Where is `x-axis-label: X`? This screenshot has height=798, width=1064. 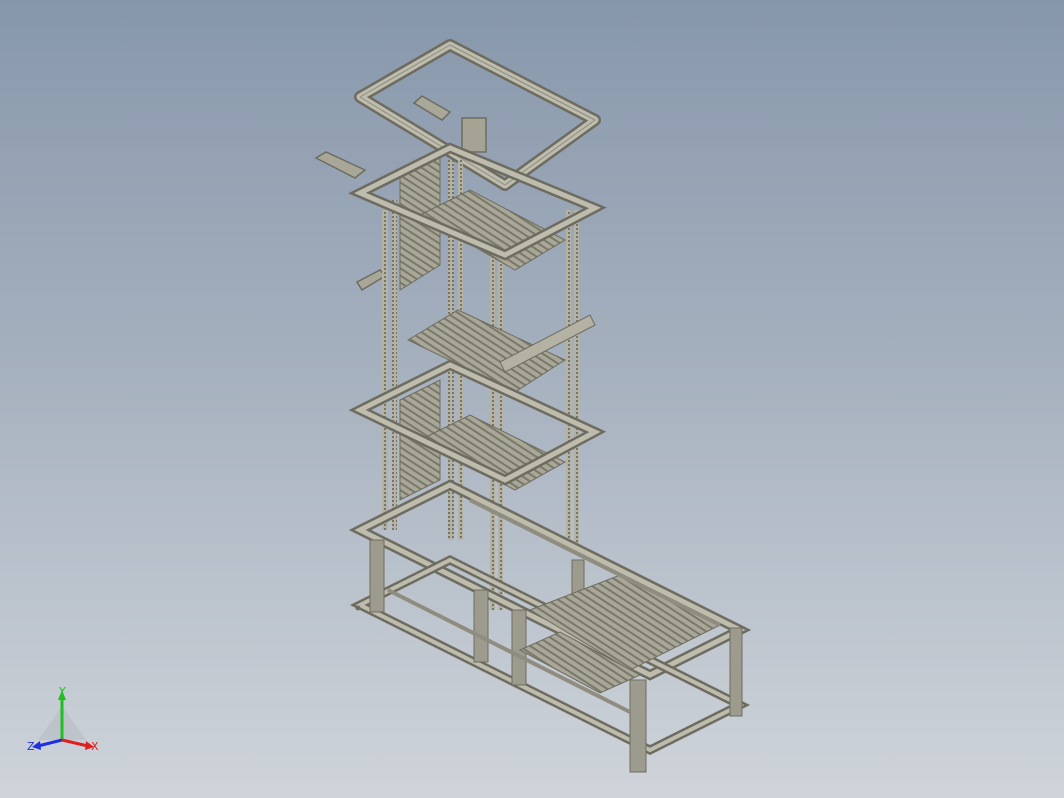 x-axis-label: X is located at coordinates (95, 746).